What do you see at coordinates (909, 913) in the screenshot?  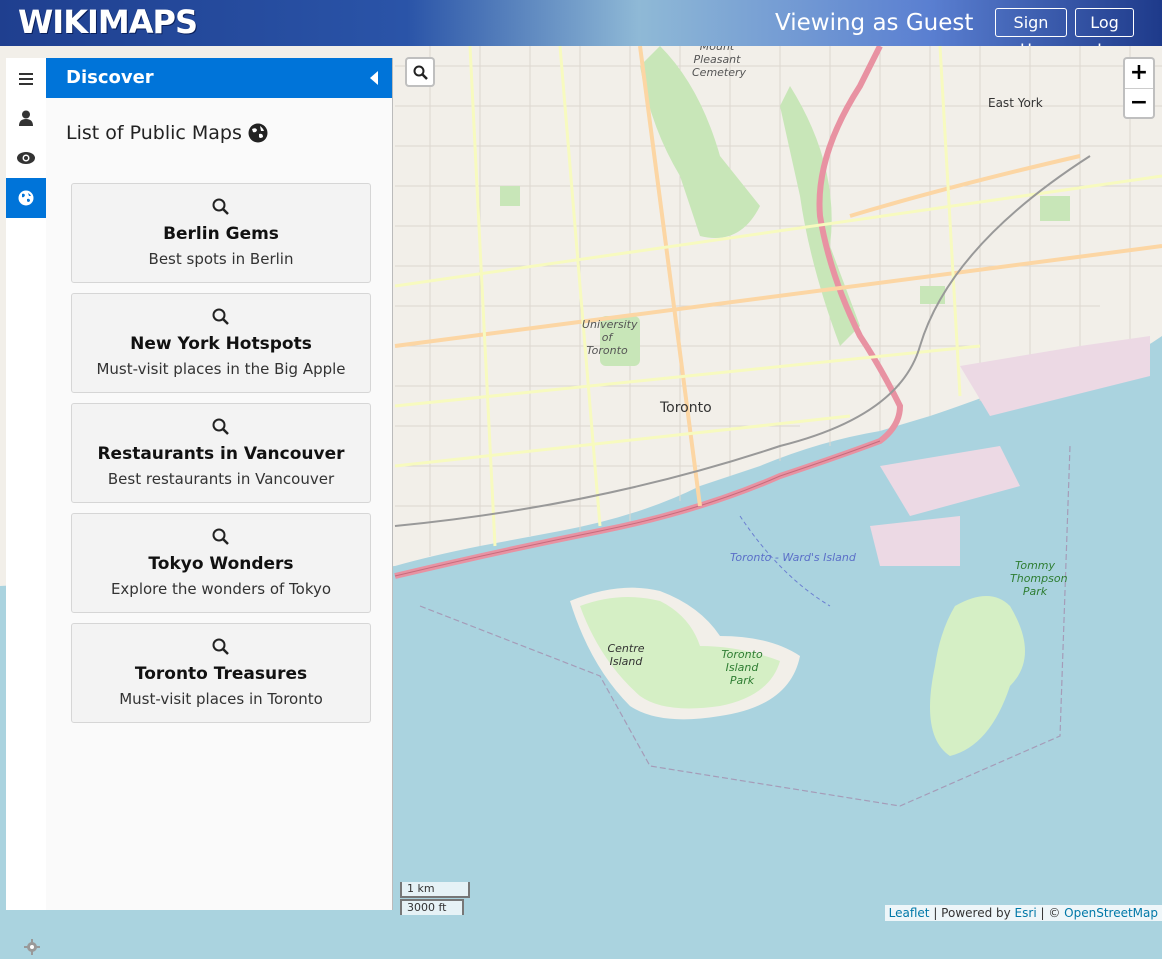 I see `leaflet-link: Leaflet` at bounding box center [909, 913].